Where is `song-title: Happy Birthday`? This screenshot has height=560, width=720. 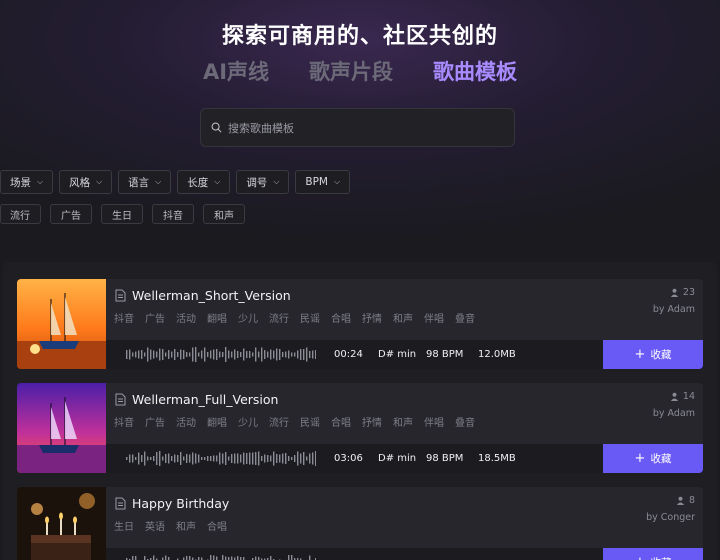
song-title: Happy Birthday is located at coordinates (180, 503).